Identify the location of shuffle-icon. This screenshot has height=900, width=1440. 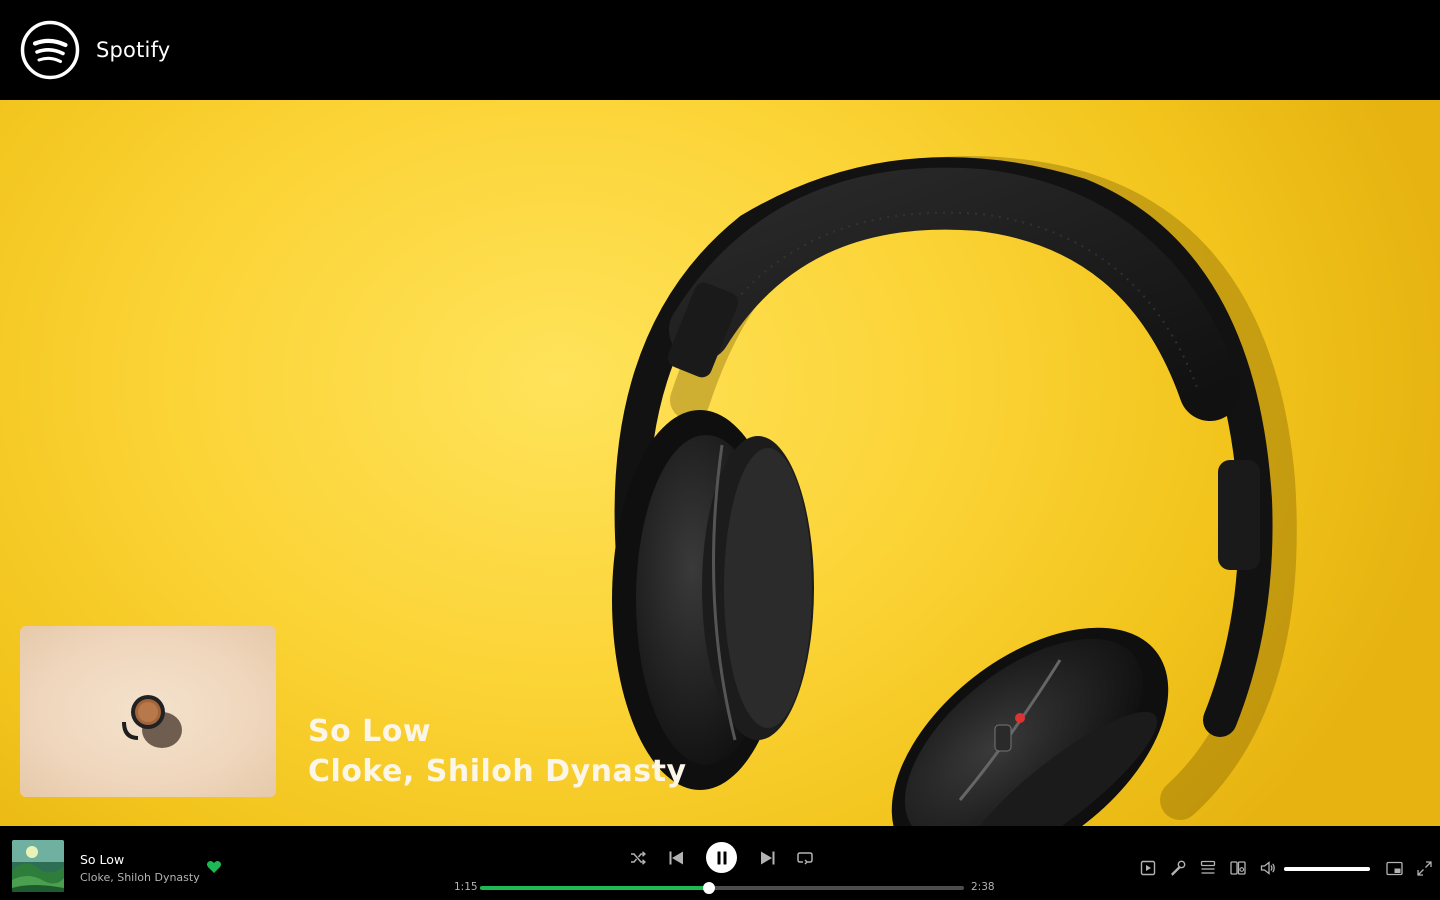
(638, 858).